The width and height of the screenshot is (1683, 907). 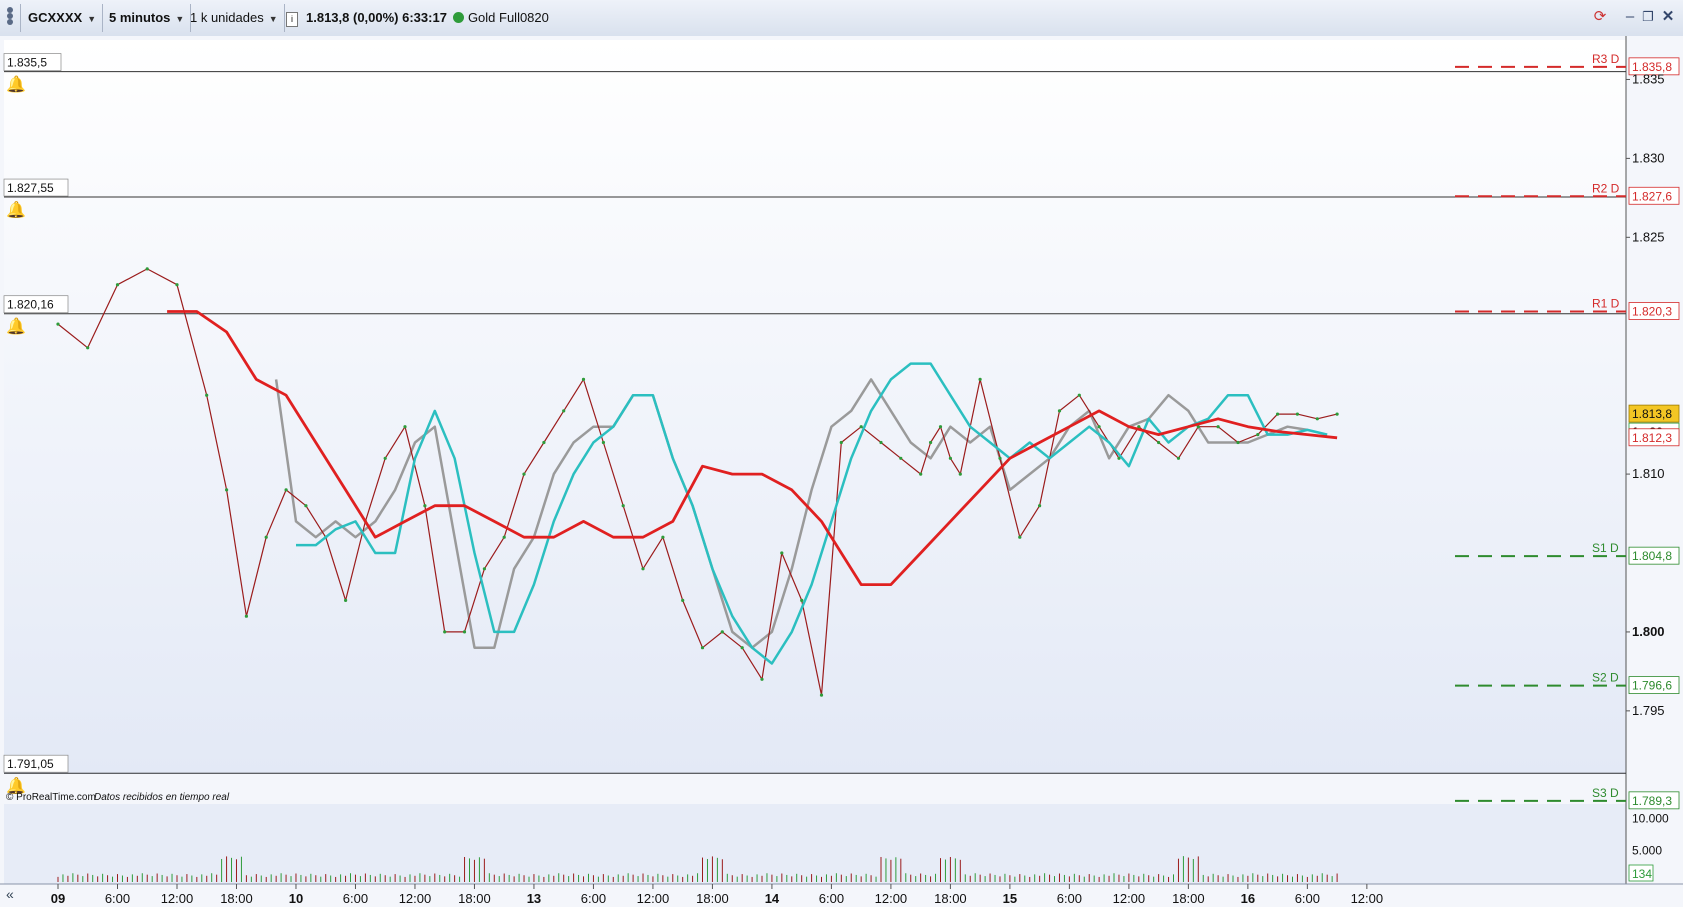 I want to click on refresh-icon: ⟳, so click(x=1600, y=17).